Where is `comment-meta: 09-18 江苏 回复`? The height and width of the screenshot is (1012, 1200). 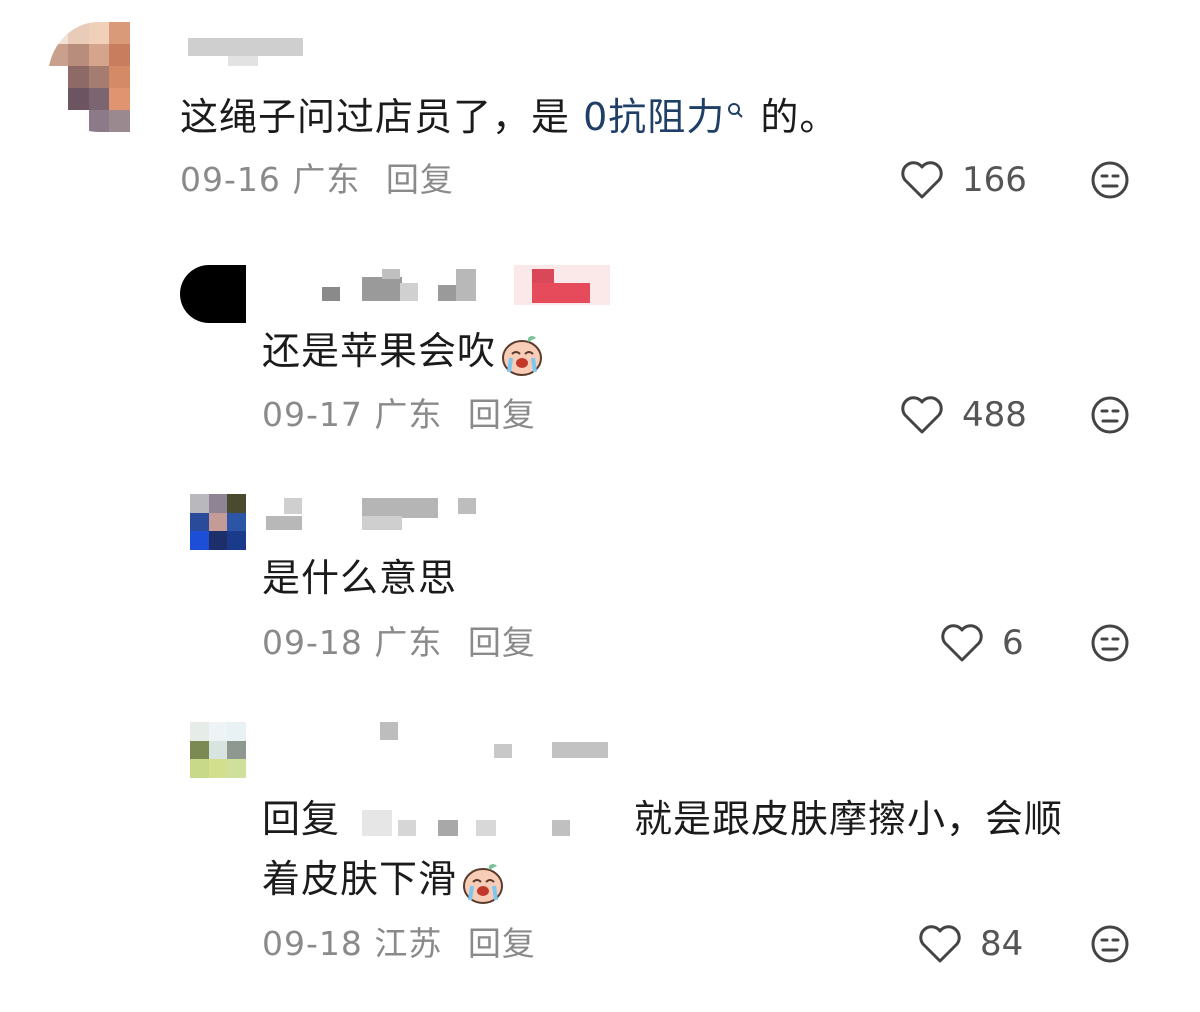 comment-meta: 09-18 江苏 回复 is located at coordinates (399, 944).